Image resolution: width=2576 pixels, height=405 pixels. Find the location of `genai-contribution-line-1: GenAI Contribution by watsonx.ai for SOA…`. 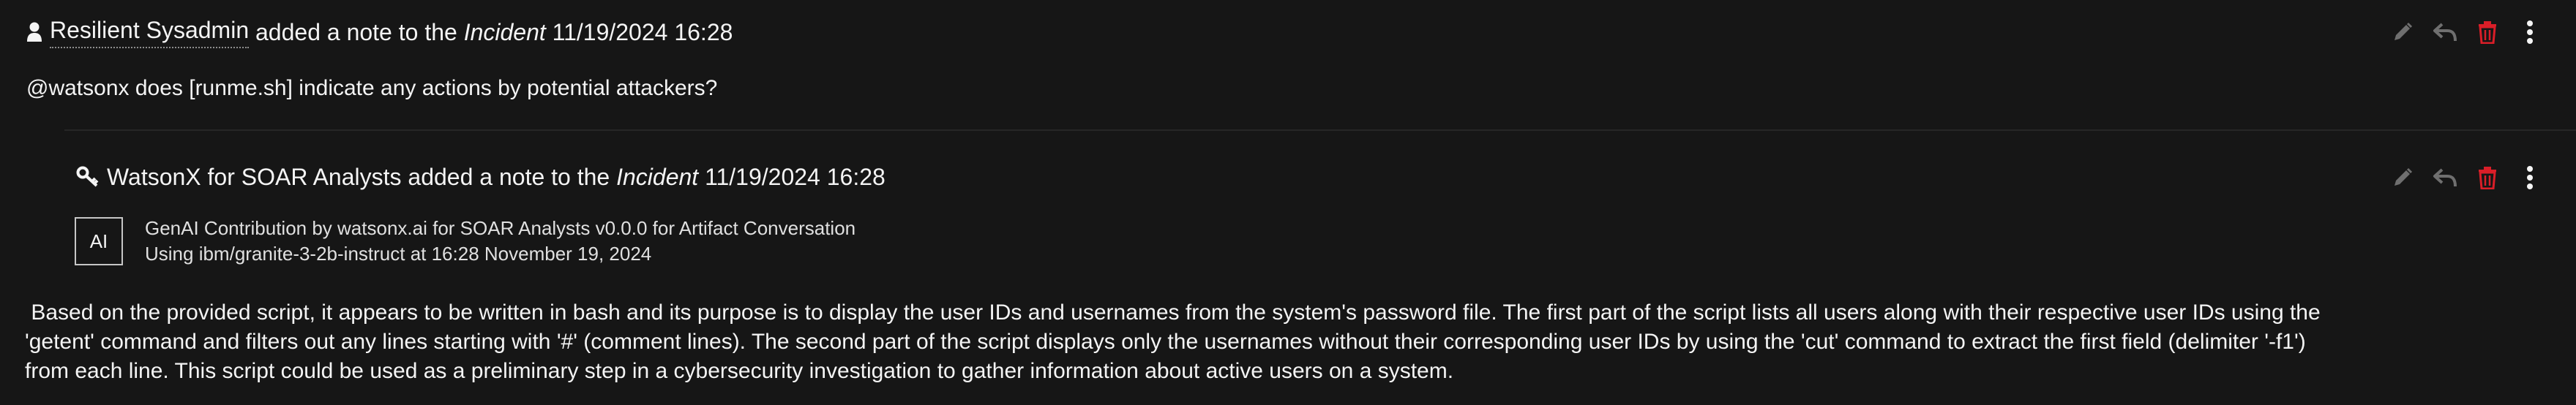

genai-contribution-line-1: GenAI Contribution by watsonx.ai for SOA… is located at coordinates (500, 228).